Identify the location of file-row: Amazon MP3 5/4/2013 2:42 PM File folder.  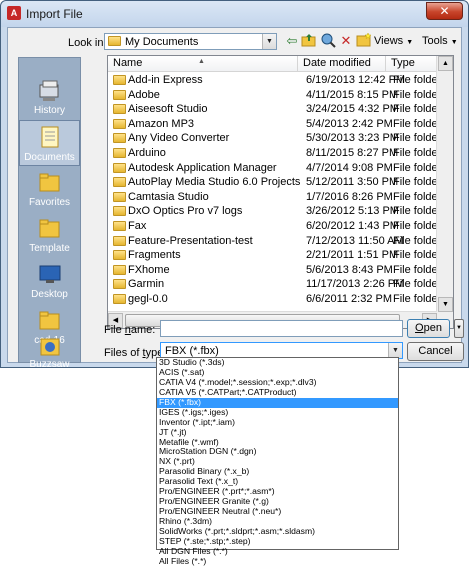
(274, 124).